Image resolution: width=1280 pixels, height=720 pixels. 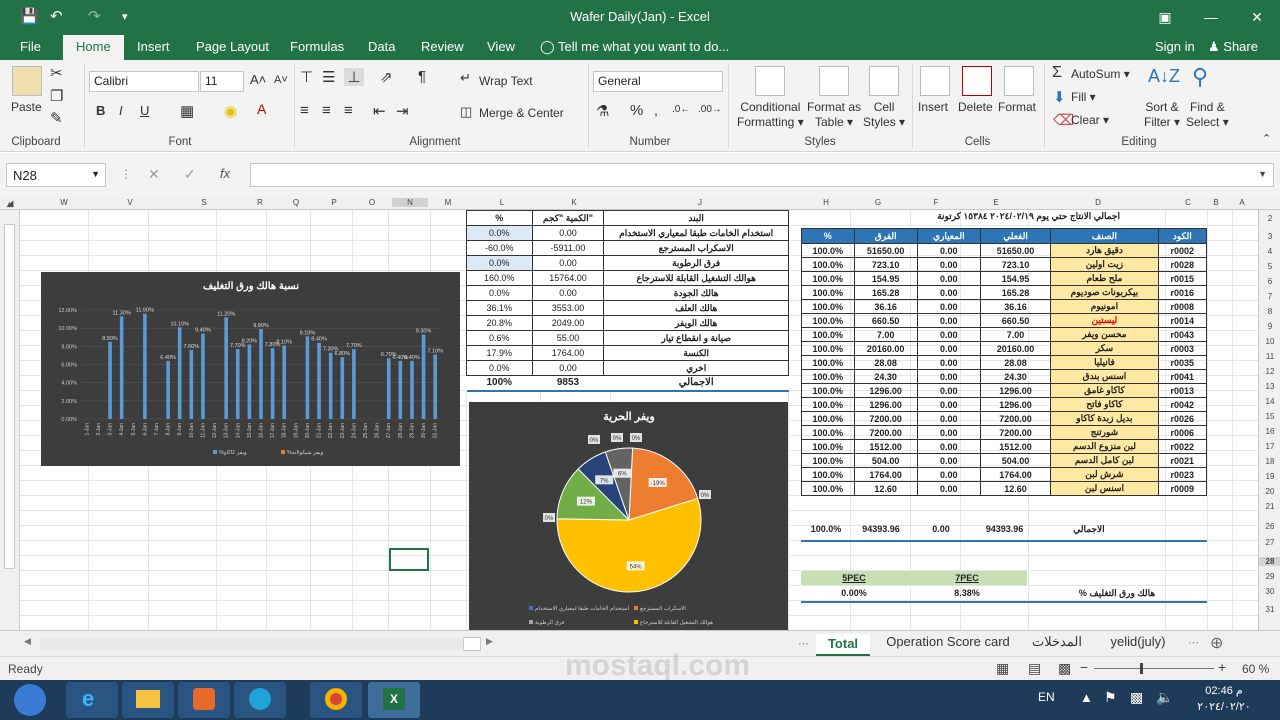 What do you see at coordinates (1233, 47) in the screenshot?
I see `share-button: ♟ Share` at bounding box center [1233, 47].